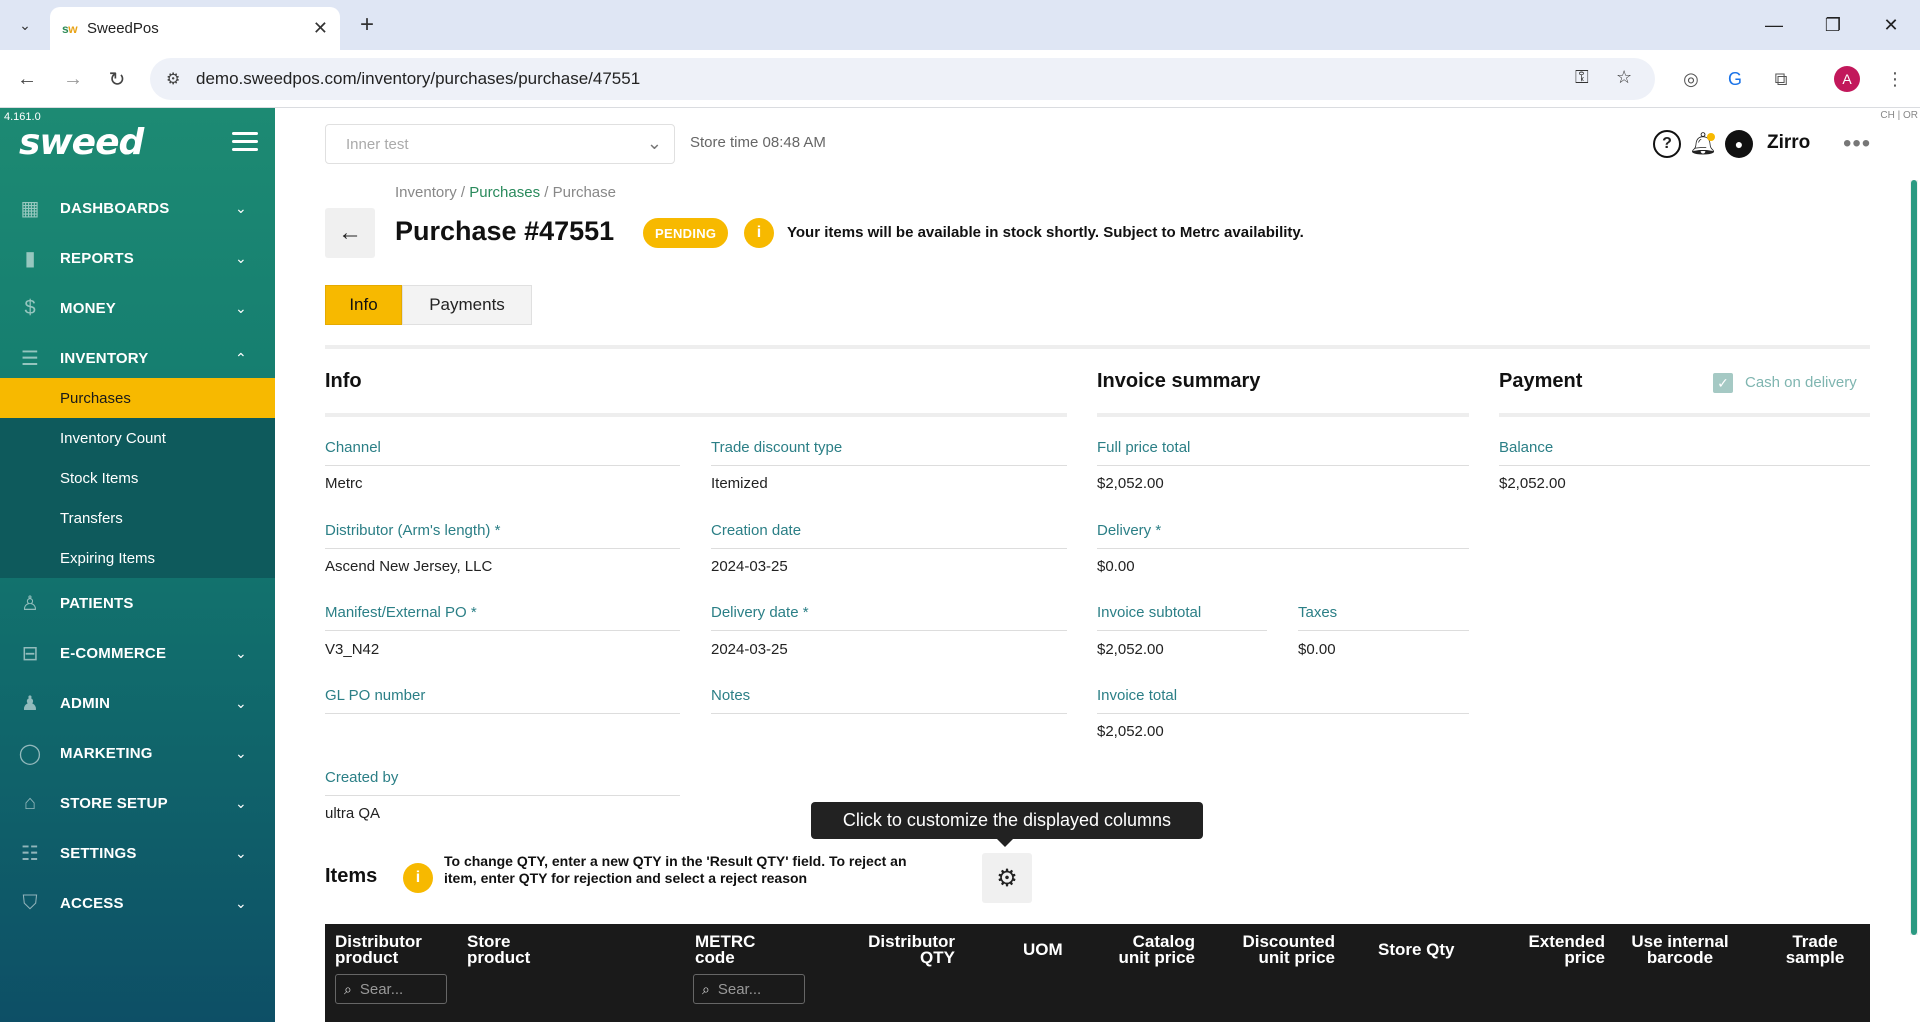 The width and height of the screenshot is (1920, 1022). Describe the element at coordinates (1857, 144) in the screenshot. I see `more-horizontal-icon: •••` at that location.